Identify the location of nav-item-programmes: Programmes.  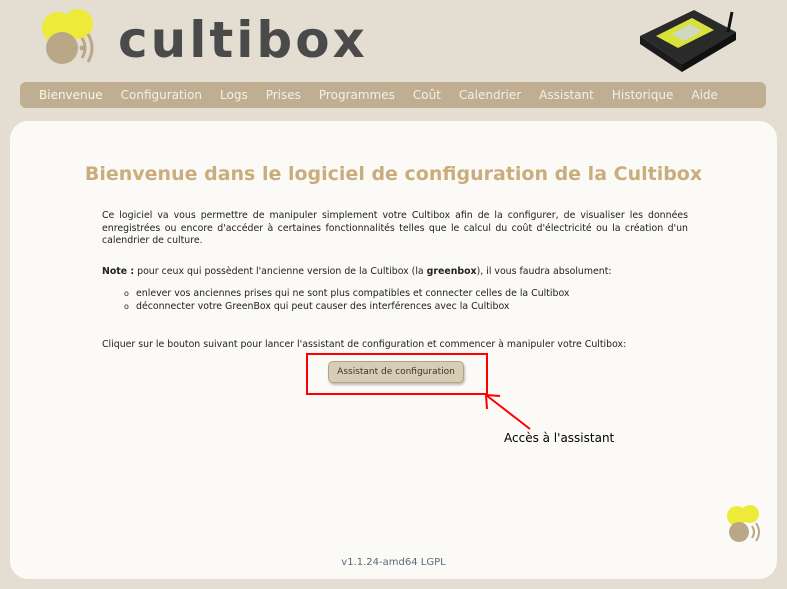
(357, 95).